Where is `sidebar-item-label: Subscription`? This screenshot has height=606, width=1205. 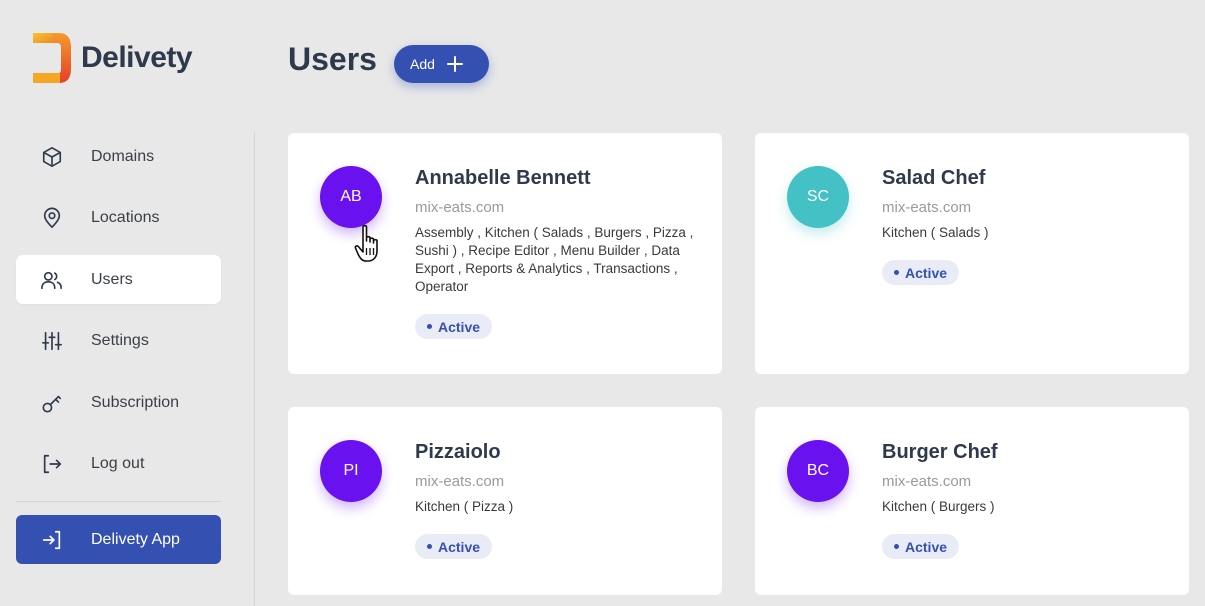
sidebar-item-label: Subscription is located at coordinates (135, 402).